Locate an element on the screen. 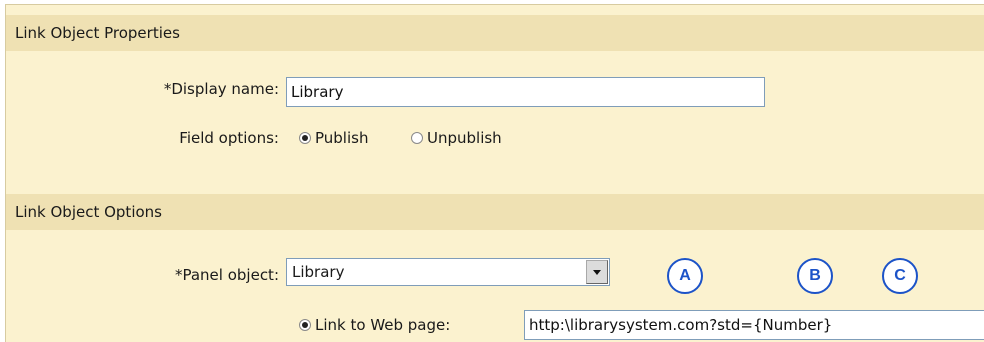  publish-option: Publish is located at coordinates (333, 138).